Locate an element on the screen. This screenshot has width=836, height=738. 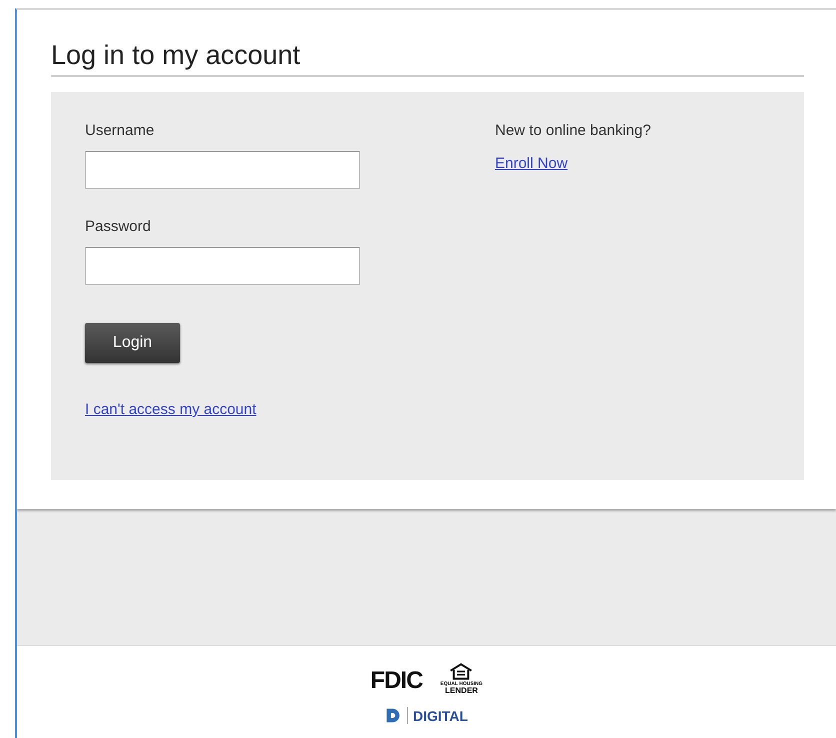
help-link: I can't access my account is located at coordinates (170, 409).